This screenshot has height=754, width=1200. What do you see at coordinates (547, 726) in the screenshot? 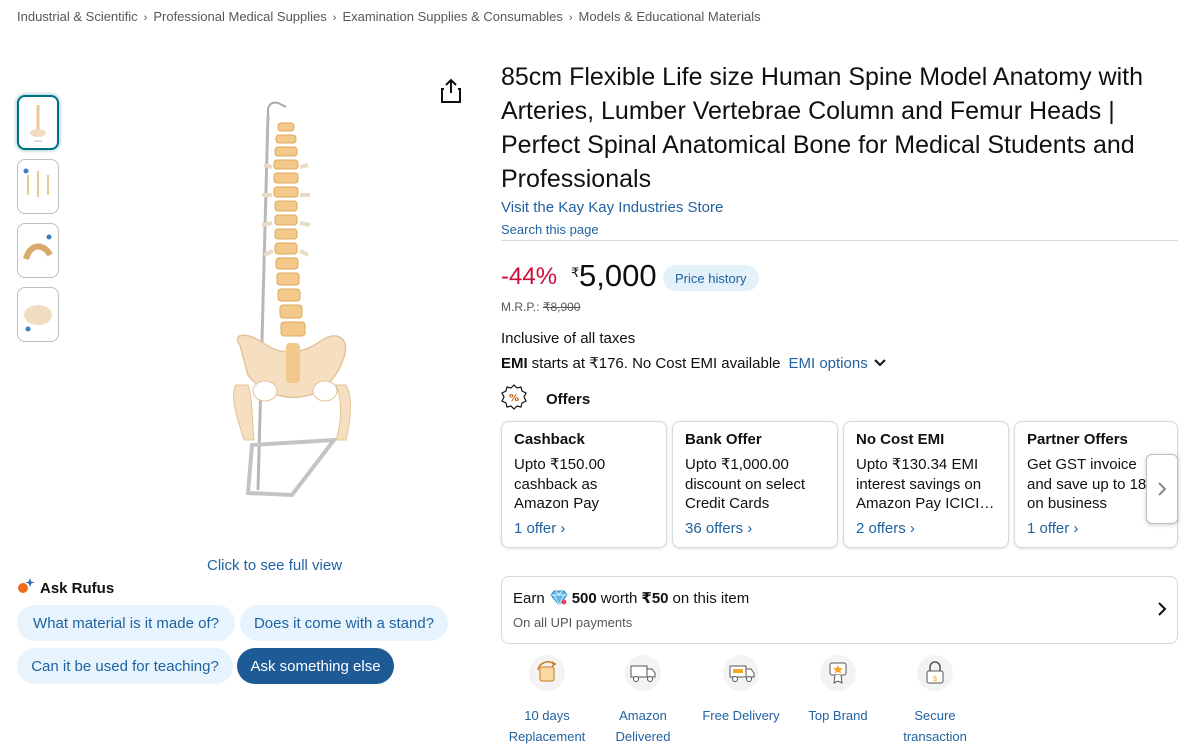
I see `feature-label: 10 days Replacement` at bounding box center [547, 726].